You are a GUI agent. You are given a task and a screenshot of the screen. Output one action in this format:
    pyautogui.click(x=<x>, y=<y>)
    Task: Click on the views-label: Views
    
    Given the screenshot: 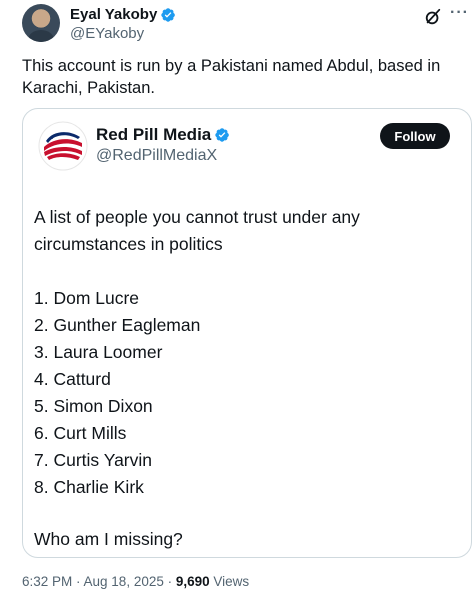 What is the action you would take?
    pyautogui.click(x=229, y=581)
    